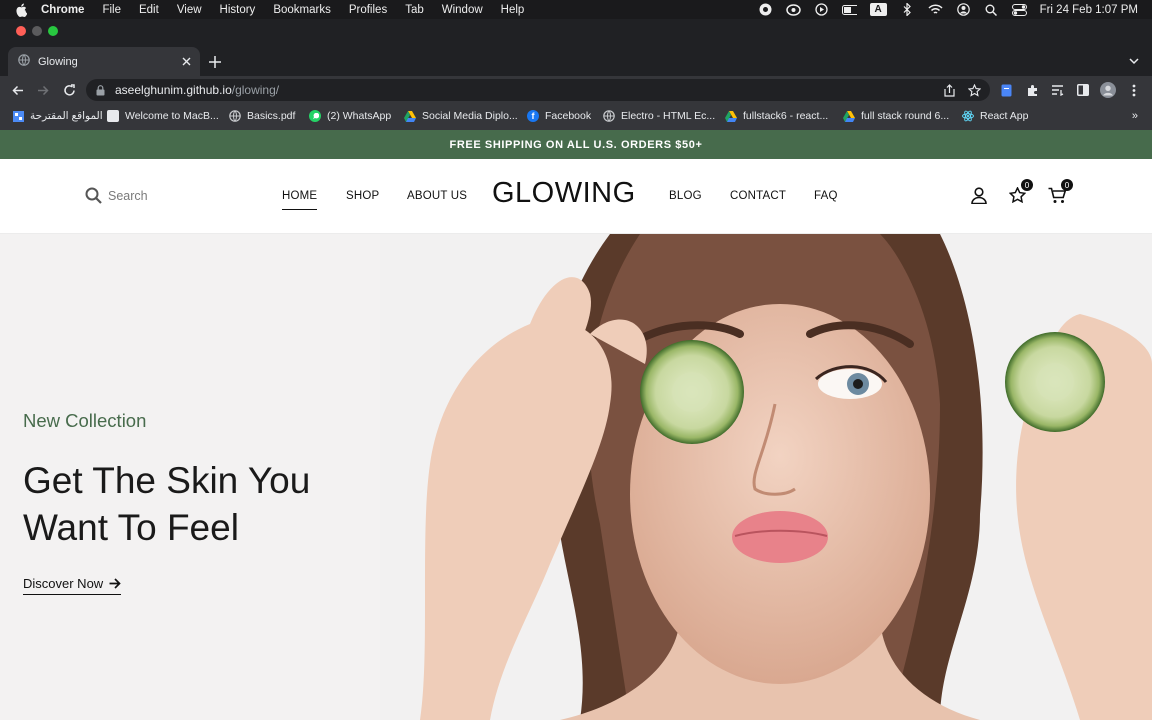 The image size is (1152, 720). Describe the element at coordinates (793, 9) in the screenshot. I see `creative-cloud-icon` at that location.